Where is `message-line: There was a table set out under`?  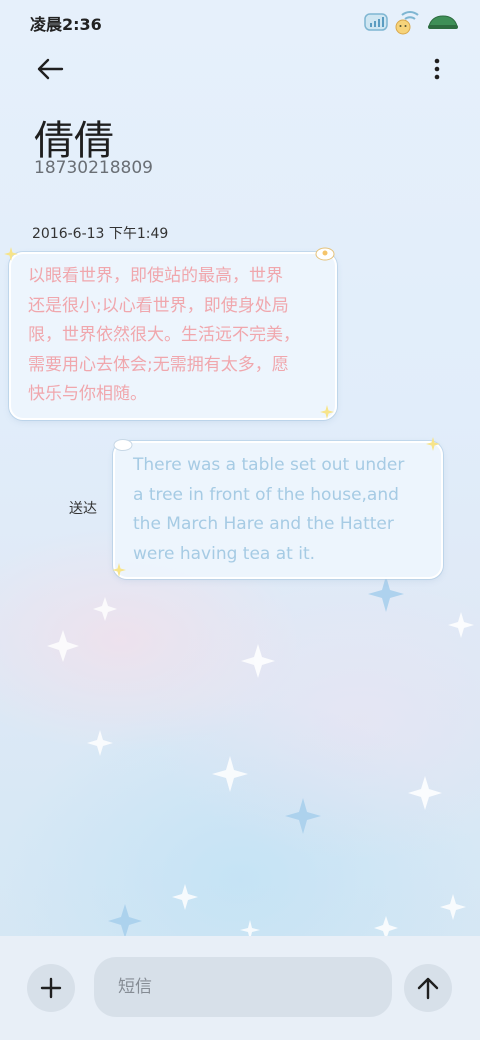
message-line: There was a table set out under is located at coordinates (269, 465).